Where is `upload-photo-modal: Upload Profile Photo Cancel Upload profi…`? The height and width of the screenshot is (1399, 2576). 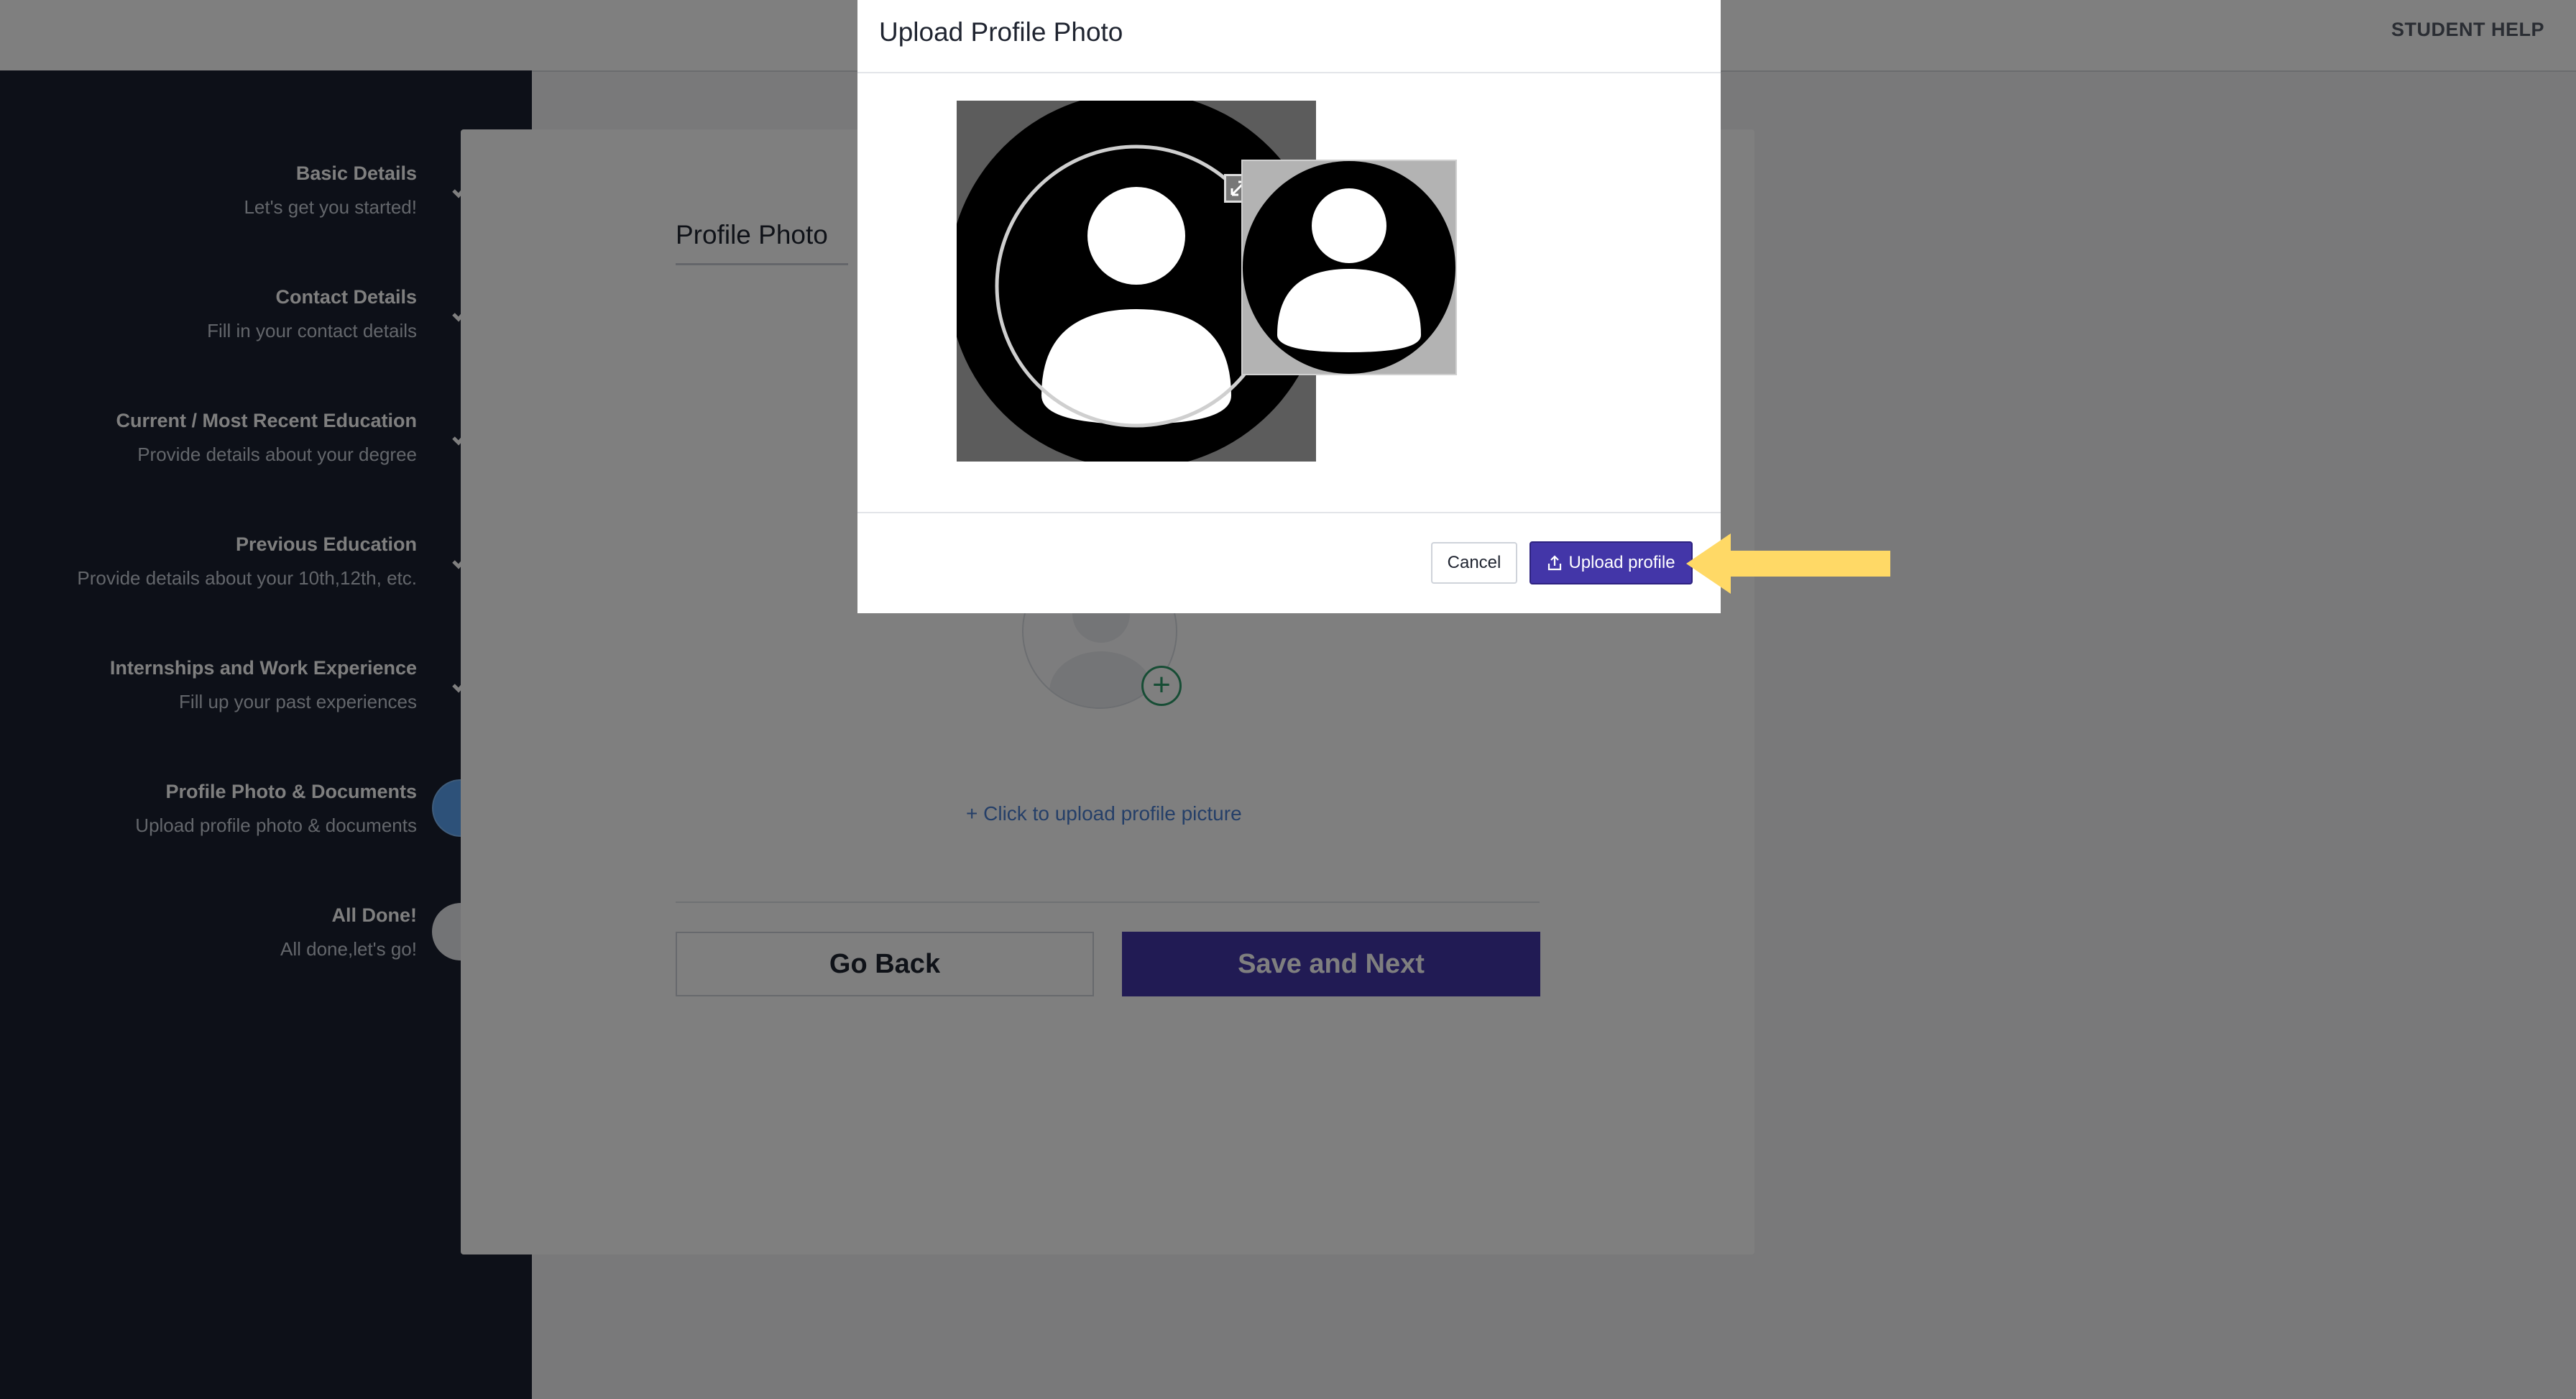 upload-photo-modal: Upload Profile Photo Cancel Upload profi… is located at coordinates (1289, 307).